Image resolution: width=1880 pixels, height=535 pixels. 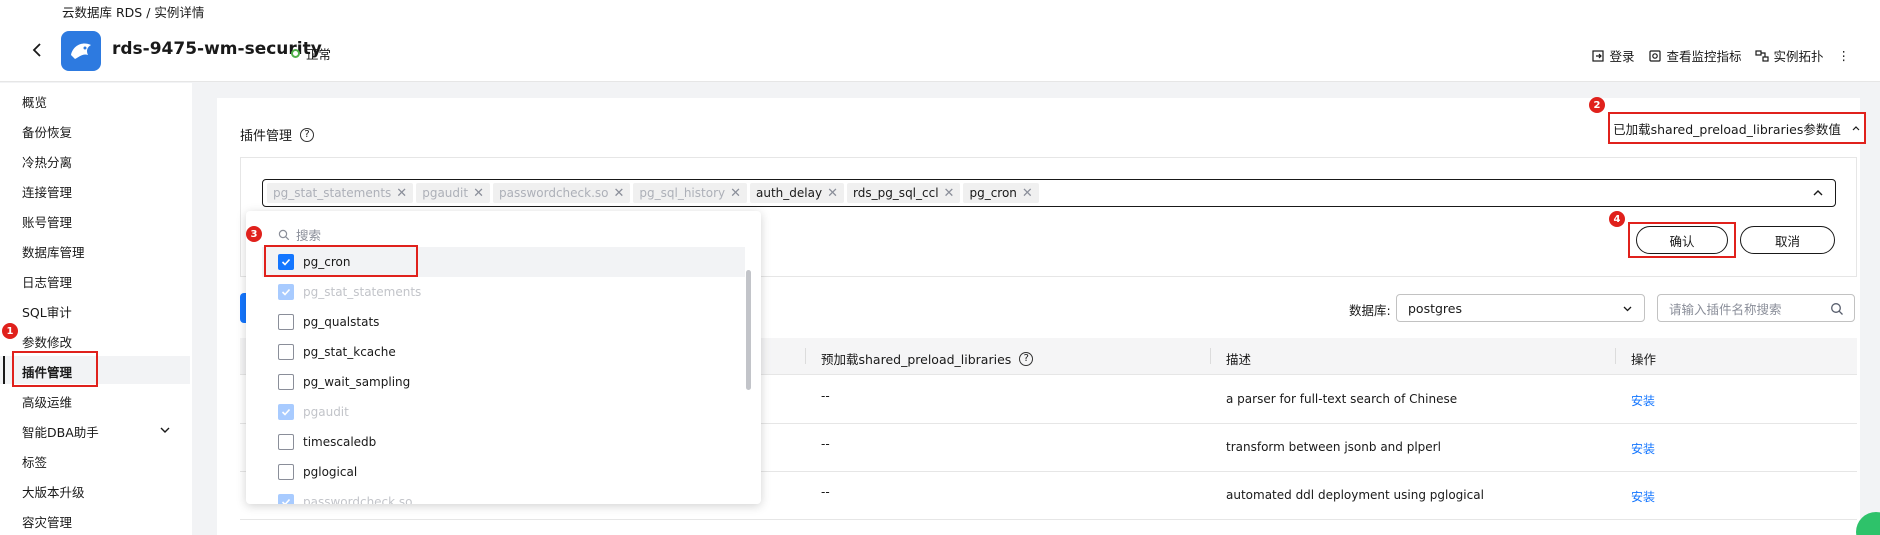 What do you see at coordinates (53, 491) in the screenshot?
I see `sidebar-item-upgrade: 大版本升级` at bounding box center [53, 491].